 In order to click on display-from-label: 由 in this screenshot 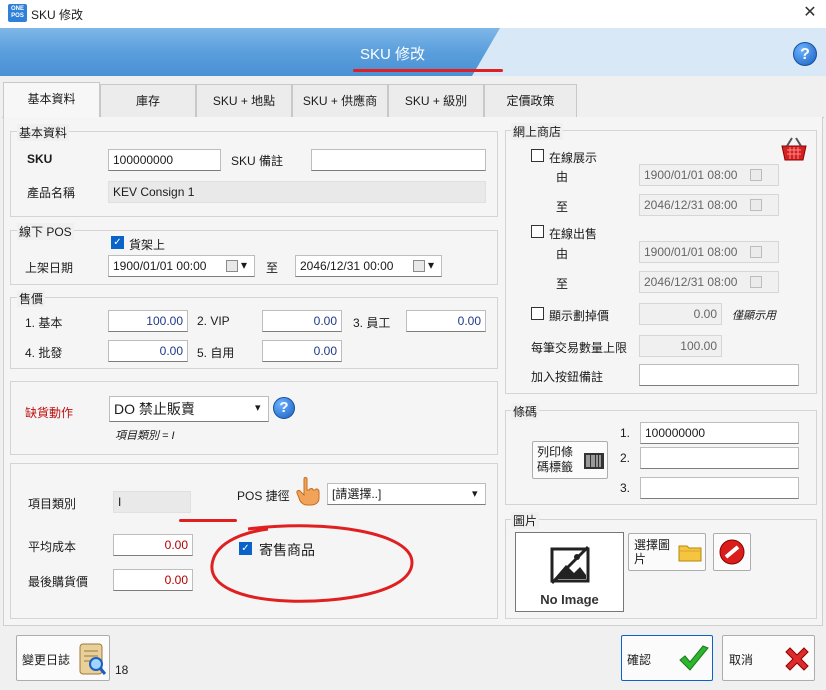, I will do `click(562, 177)`.